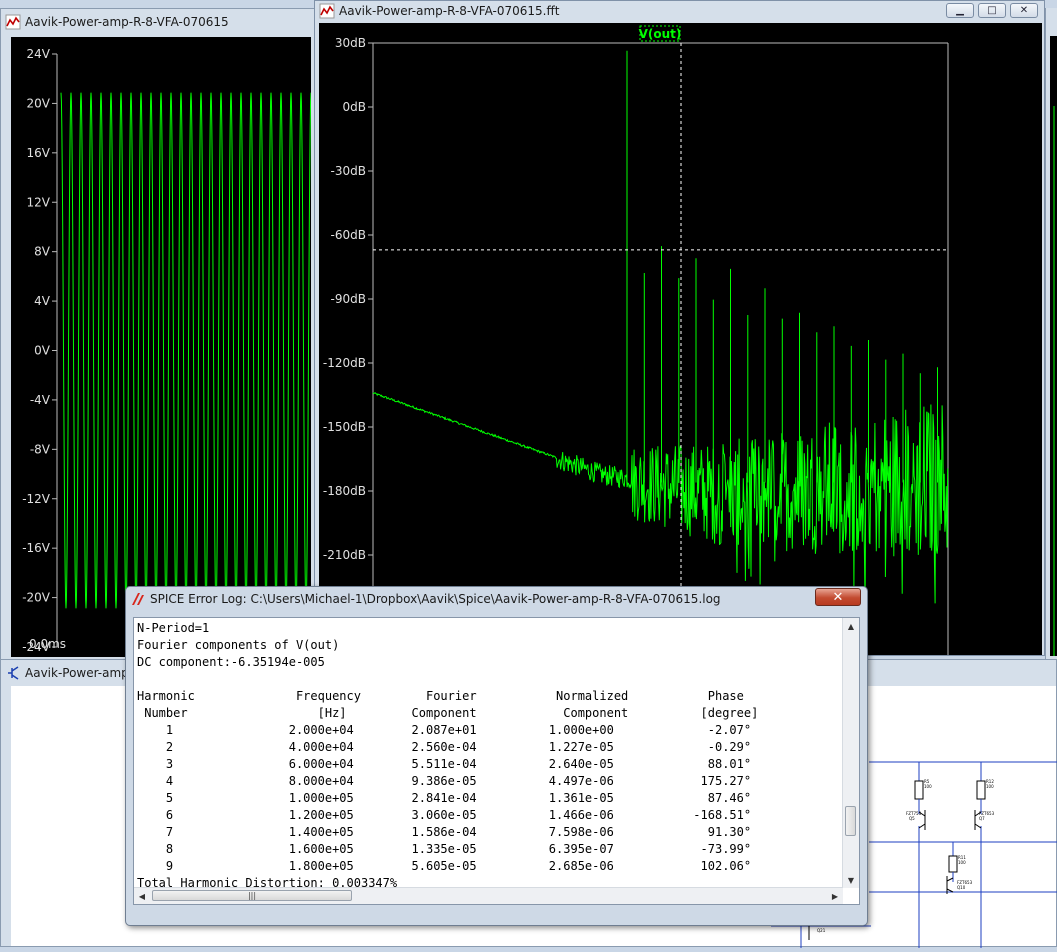  What do you see at coordinates (850, 821) in the screenshot?
I see `vertical-scroll-thumb` at bounding box center [850, 821].